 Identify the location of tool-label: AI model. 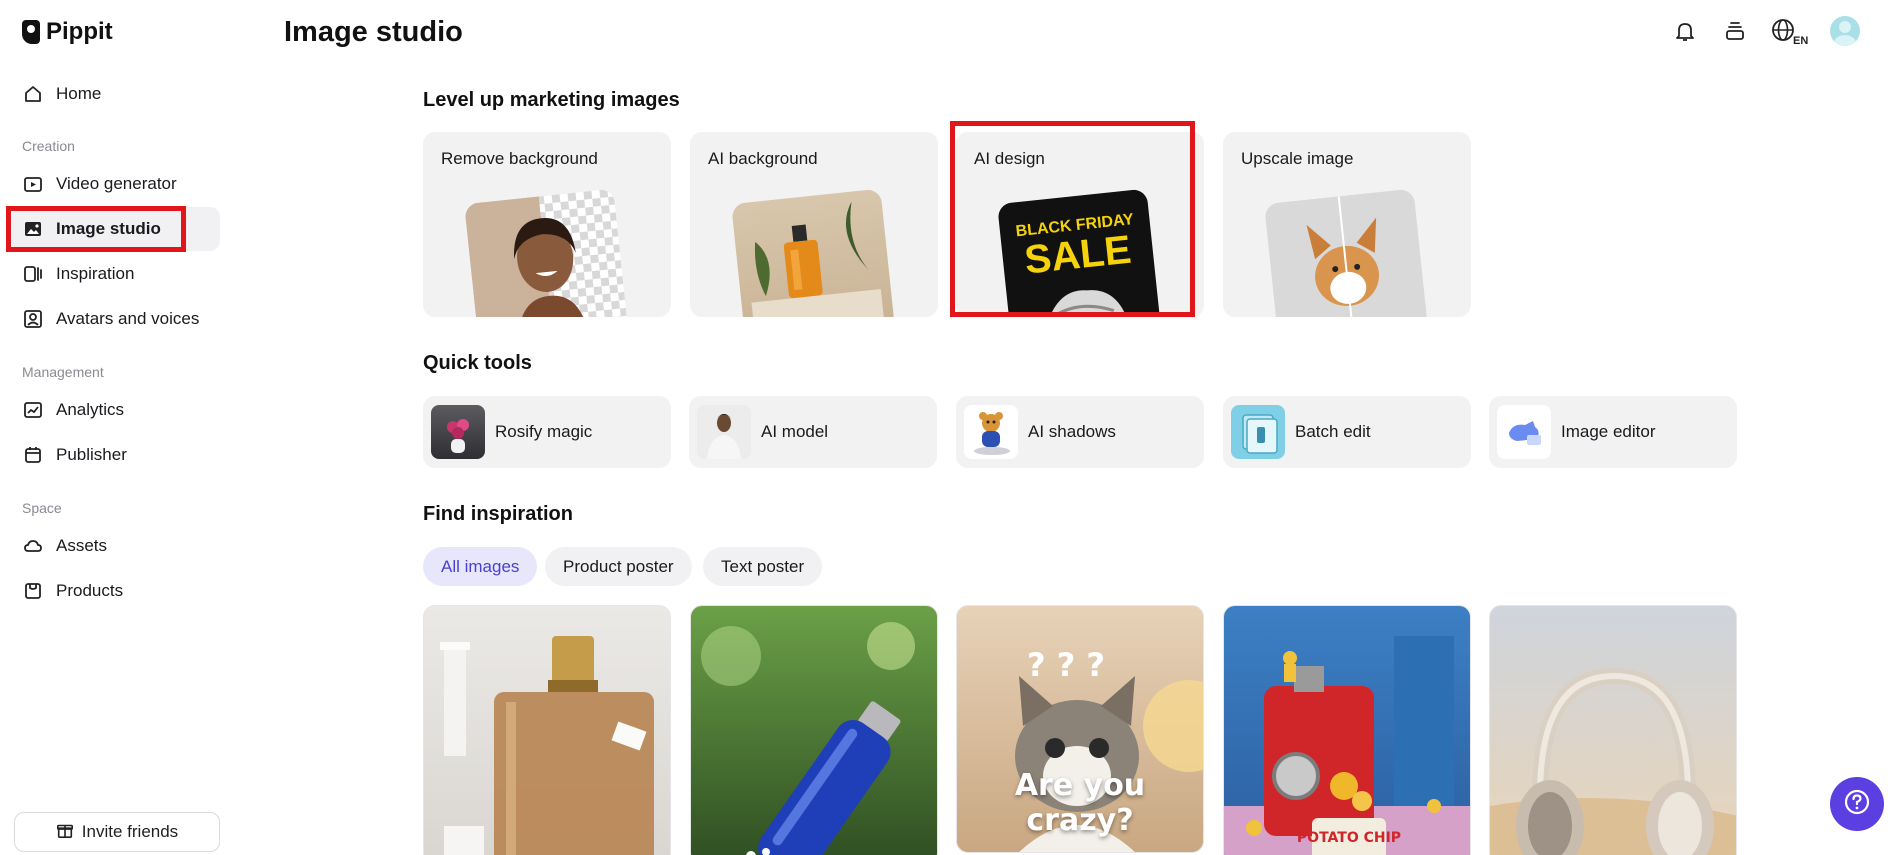
(795, 431).